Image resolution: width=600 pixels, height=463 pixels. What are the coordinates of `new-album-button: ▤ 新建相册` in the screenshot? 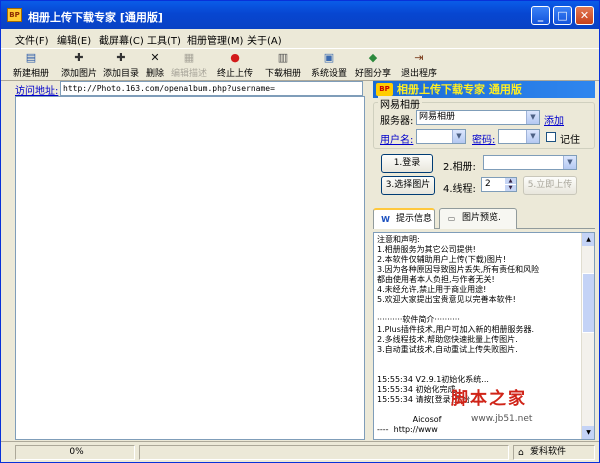 It's located at (31, 65).